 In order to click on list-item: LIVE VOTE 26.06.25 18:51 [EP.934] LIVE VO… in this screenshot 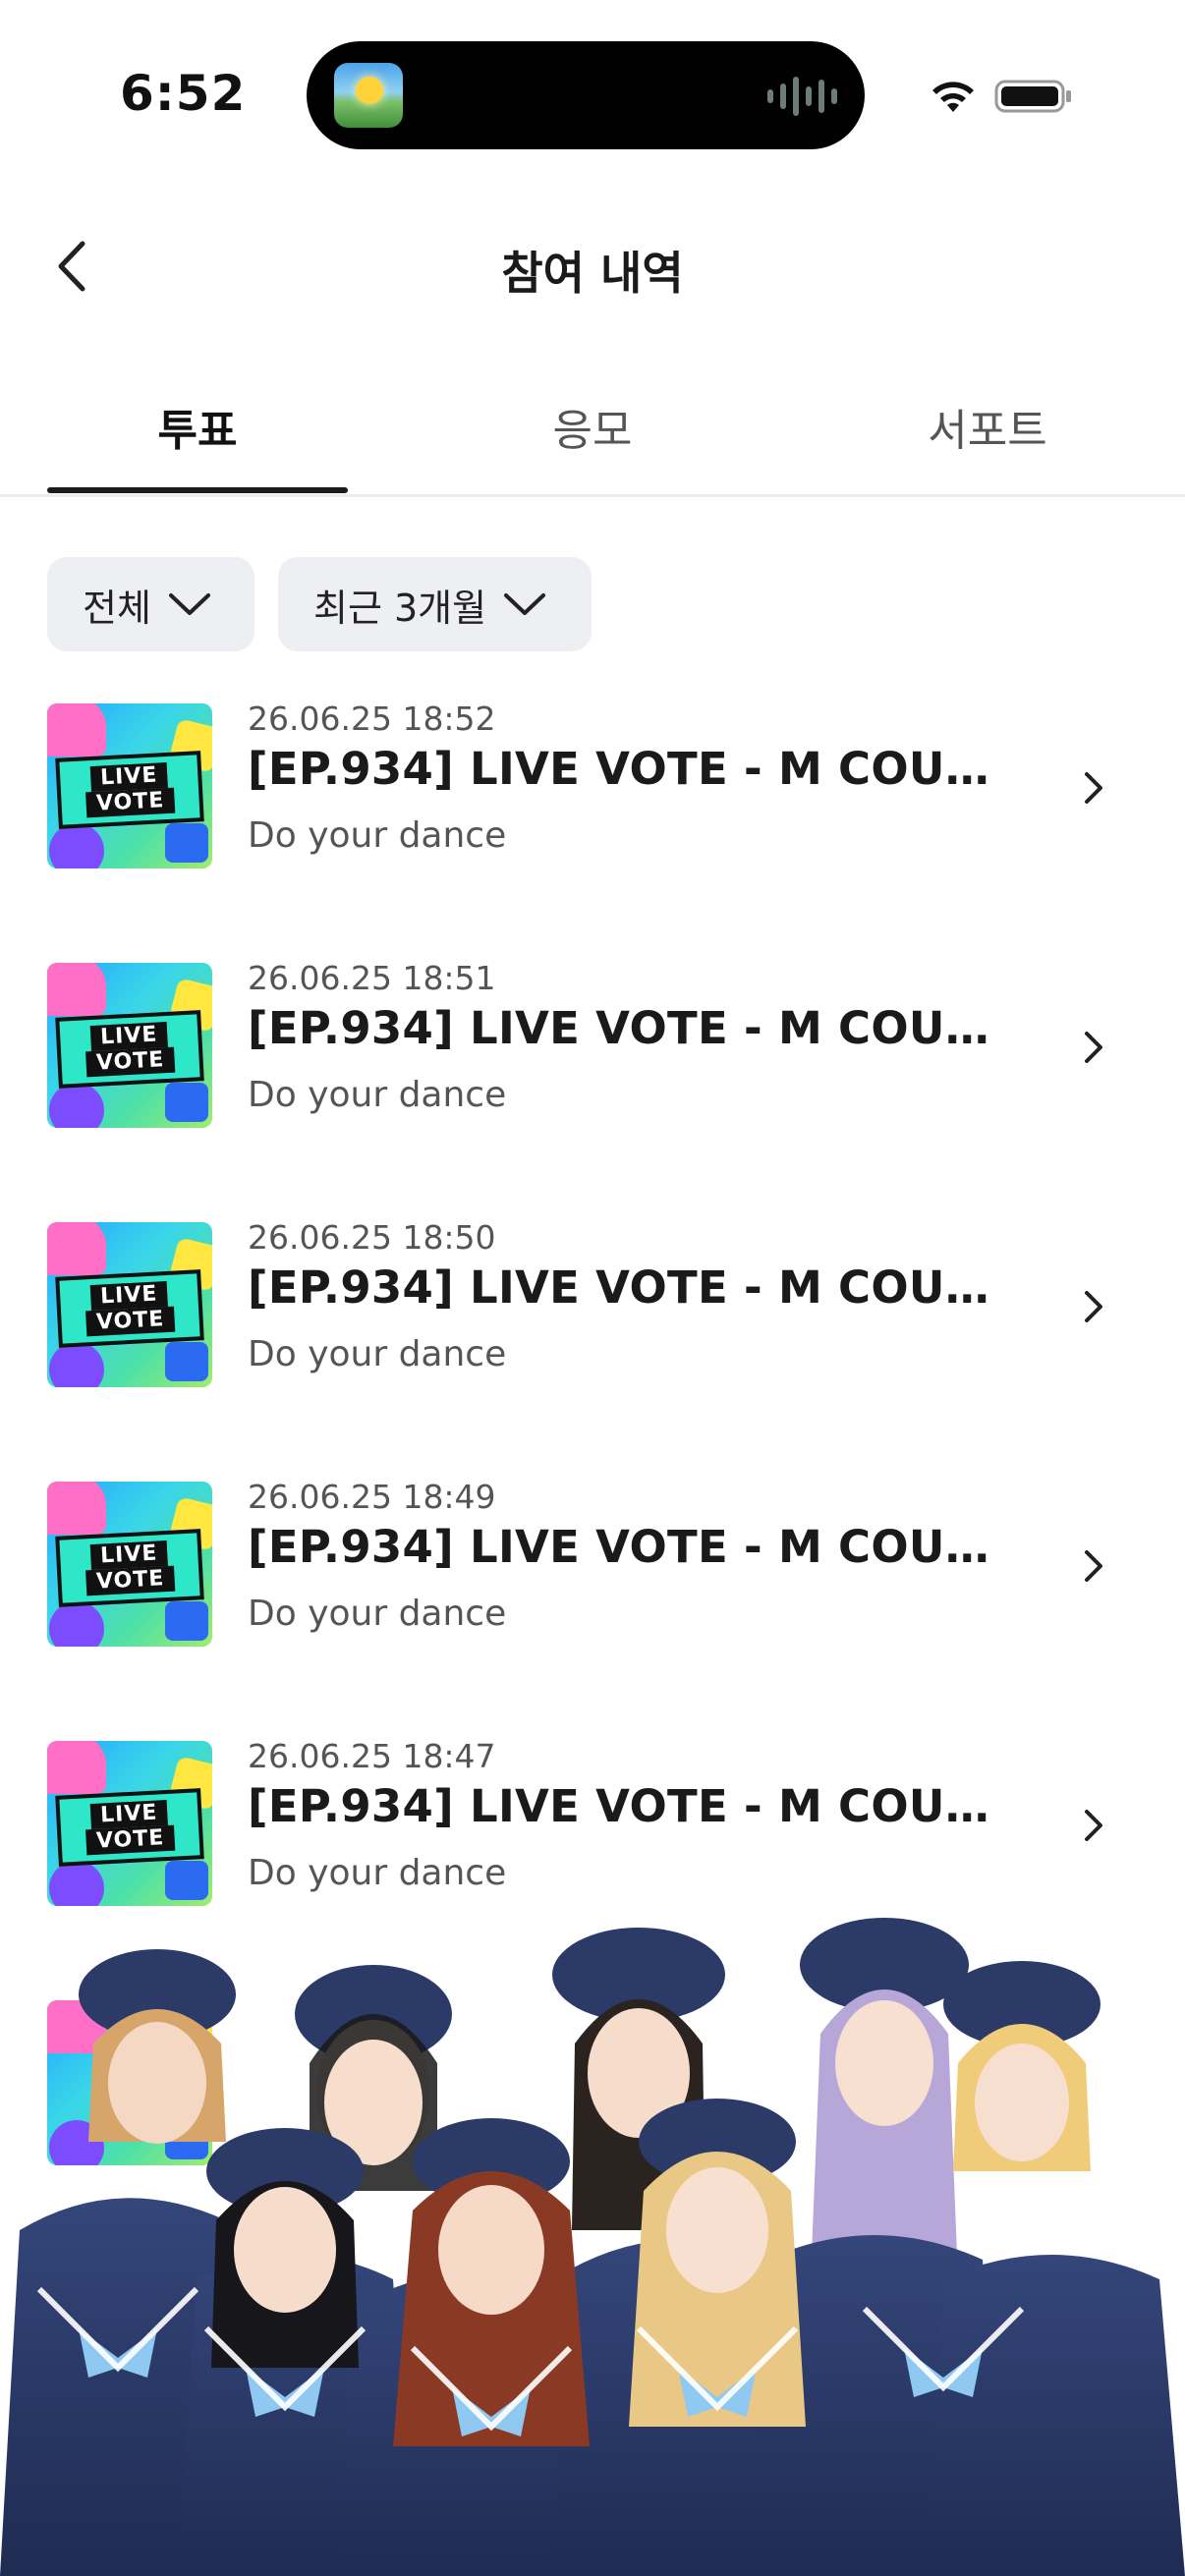, I will do `click(592, 1045)`.